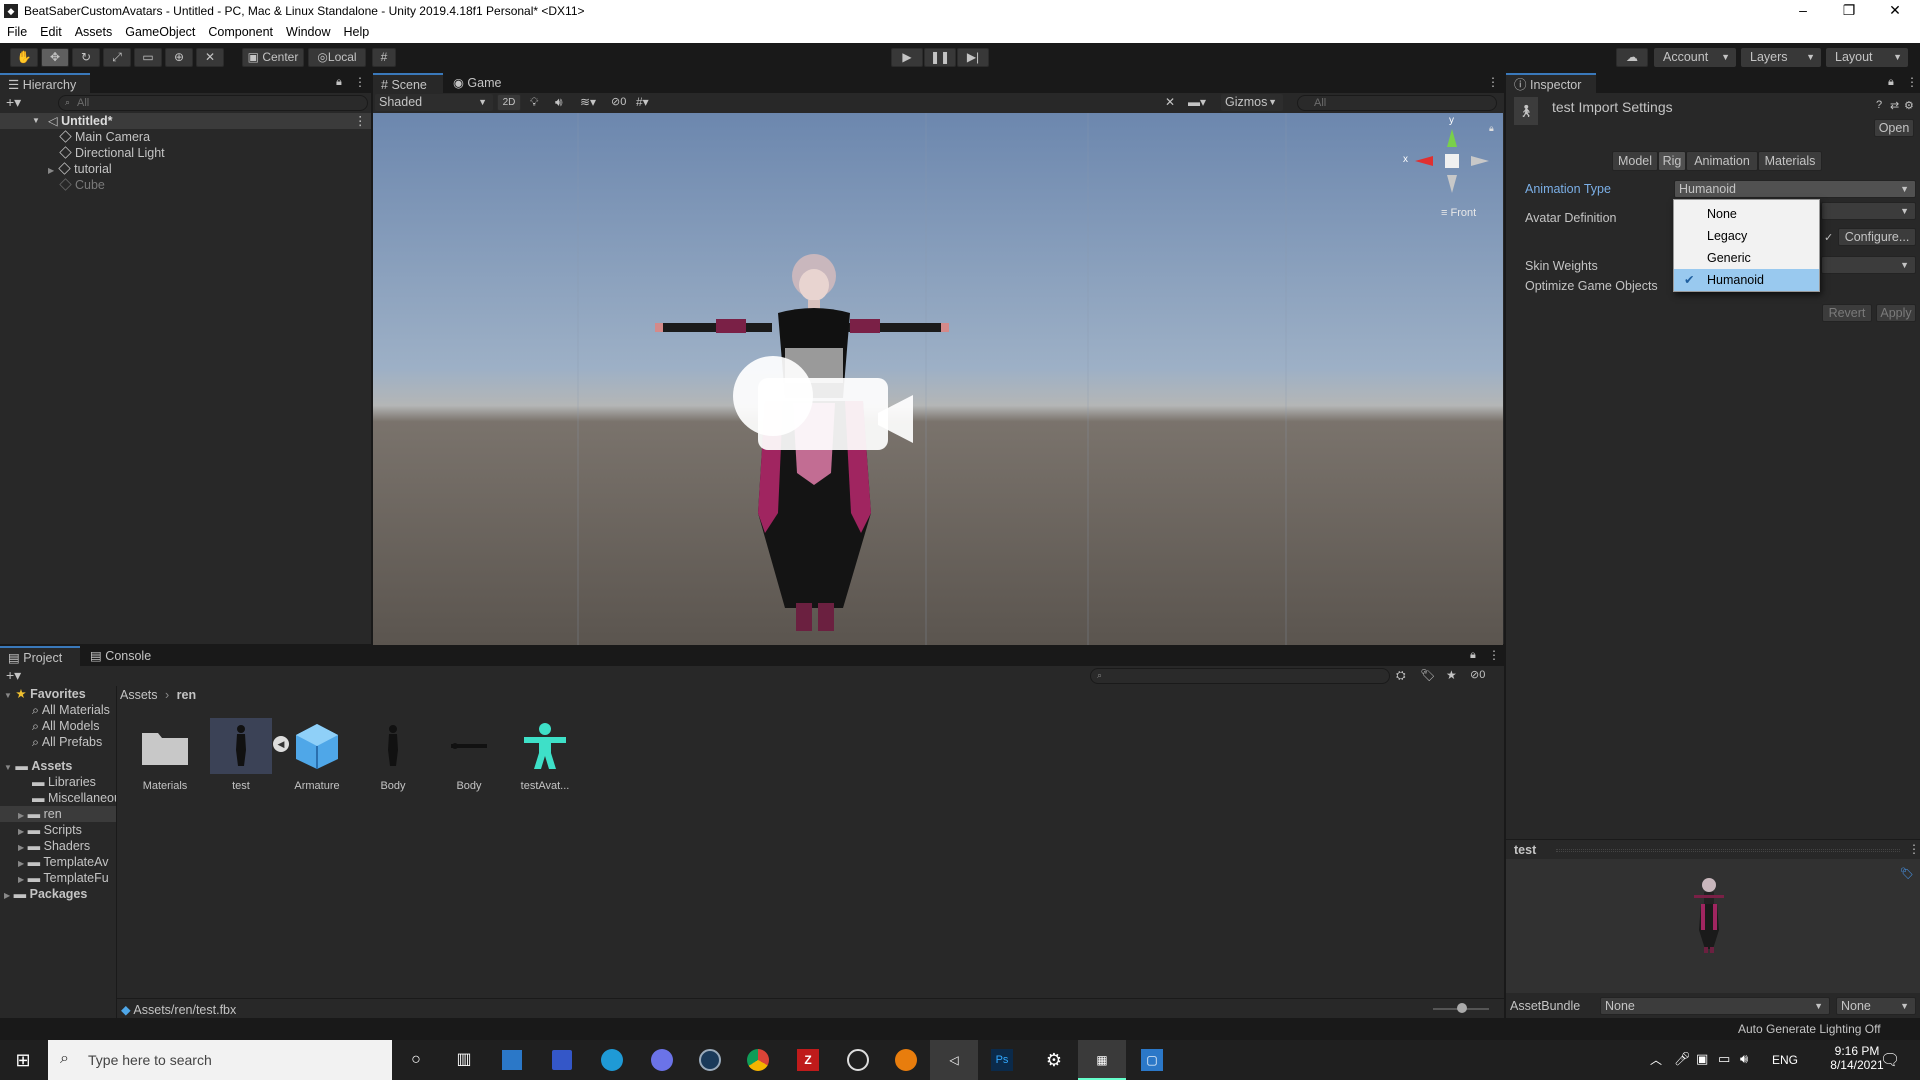  I want to click on photoshop-icon: Ps, so click(1002, 1060).